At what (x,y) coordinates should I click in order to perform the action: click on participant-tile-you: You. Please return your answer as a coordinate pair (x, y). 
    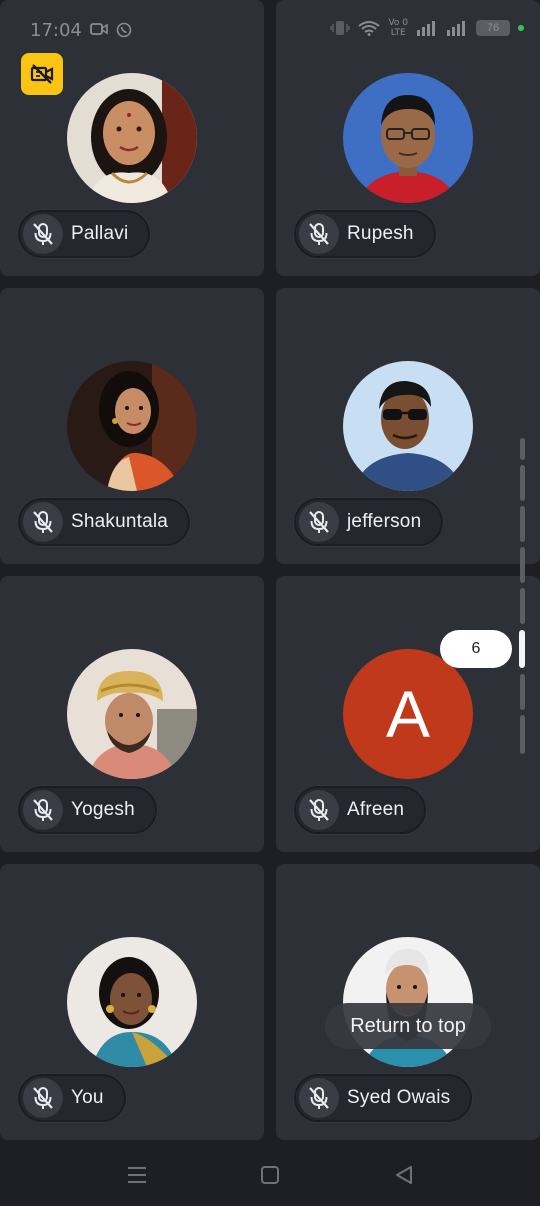
    Looking at the image, I should click on (132, 1002).